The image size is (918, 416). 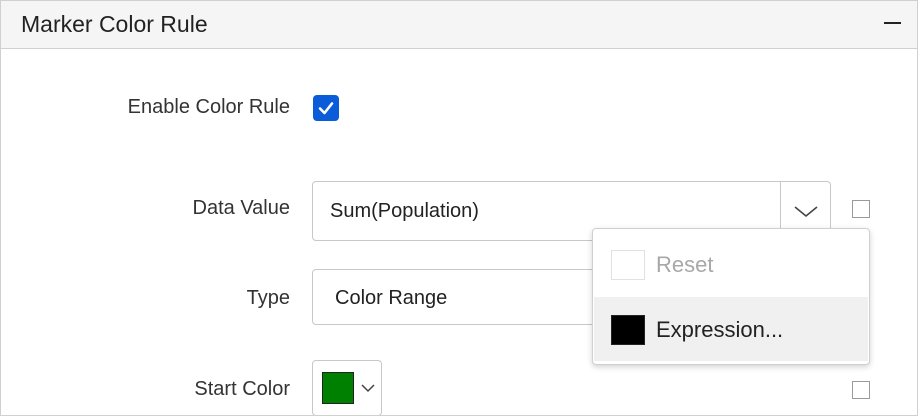 I want to click on start-color-property-marker, so click(x=861, y=390).